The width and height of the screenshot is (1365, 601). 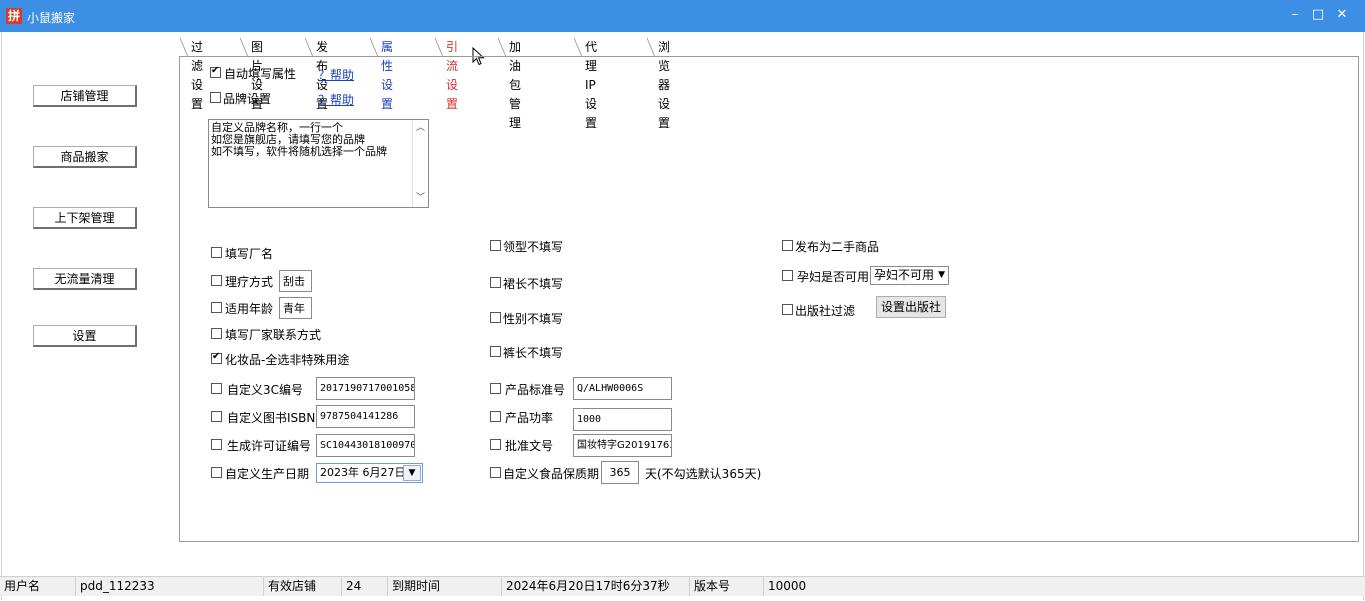 I want to click on isbn-input: 9787504141286, so click(x=365, y=416).